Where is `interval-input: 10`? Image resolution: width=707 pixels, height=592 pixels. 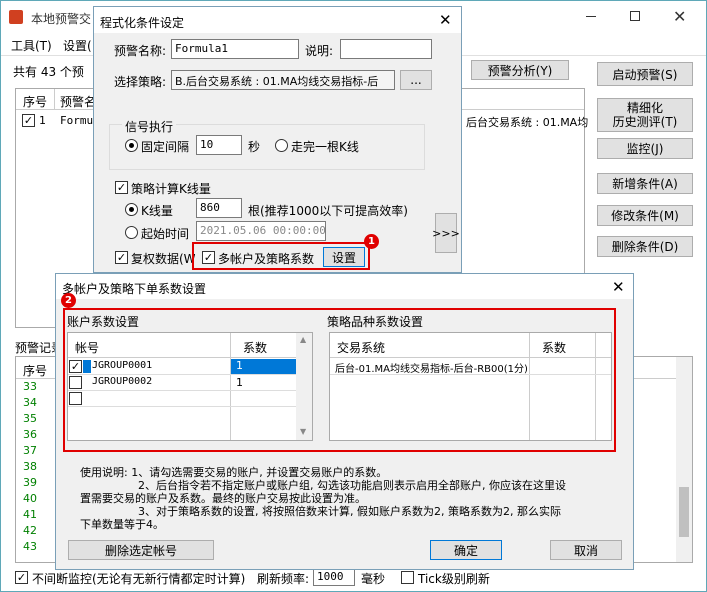 interval-input: 10 is located at coordinates (219, 145).